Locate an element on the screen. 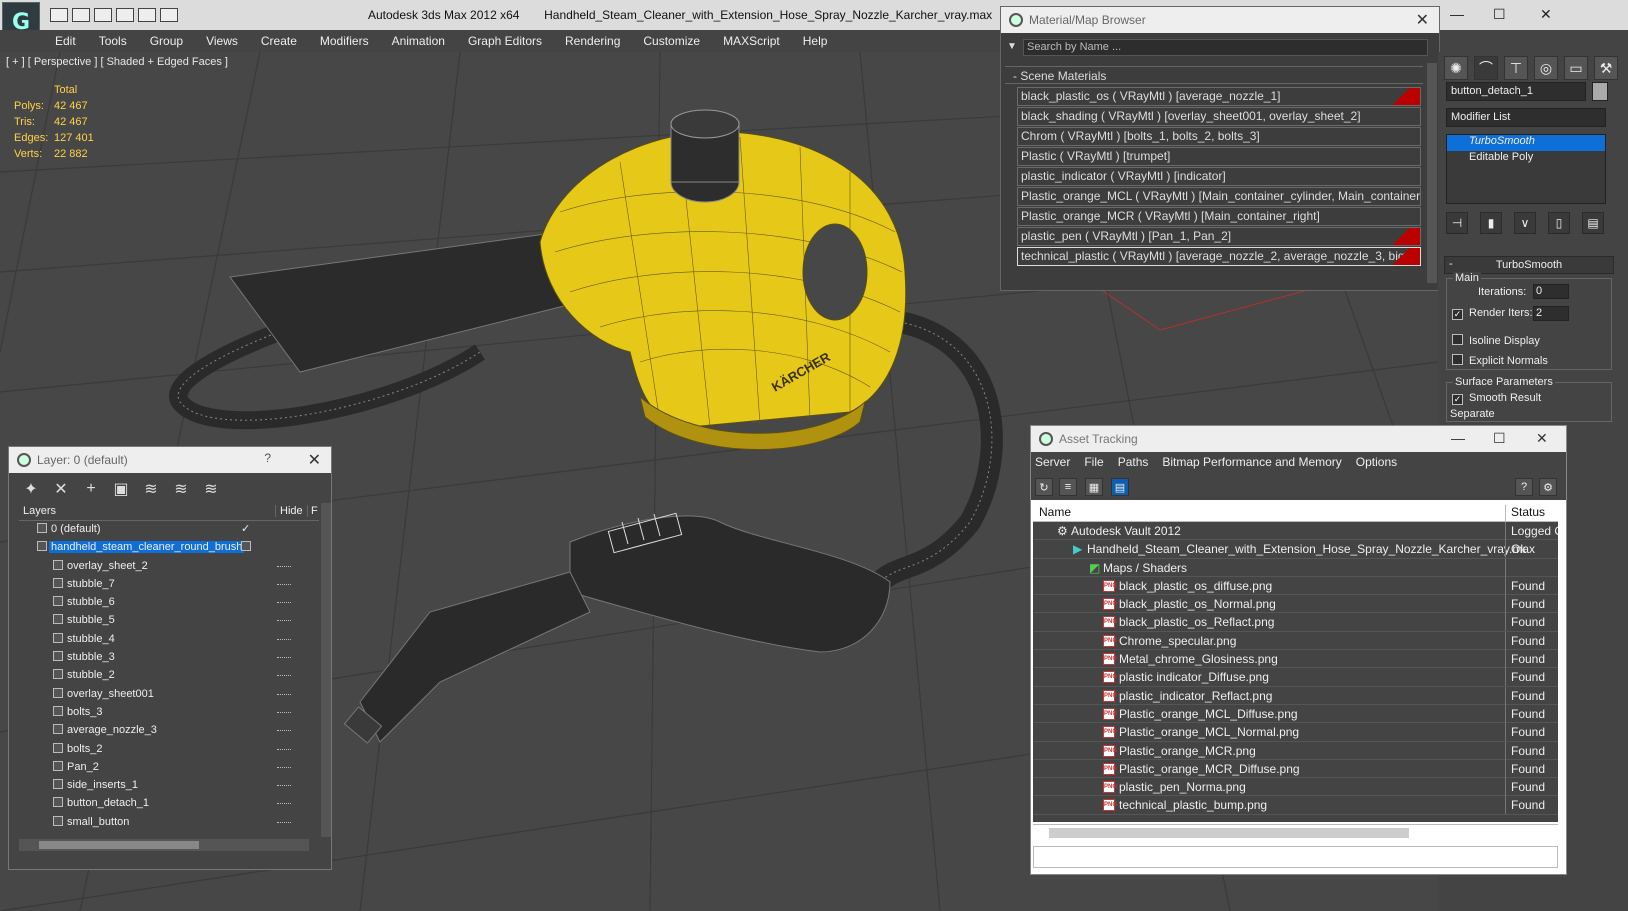 The height and width of the screenshot is (911, 1628). object-row: side_inserts_1 is located at coordinates (169, 786).